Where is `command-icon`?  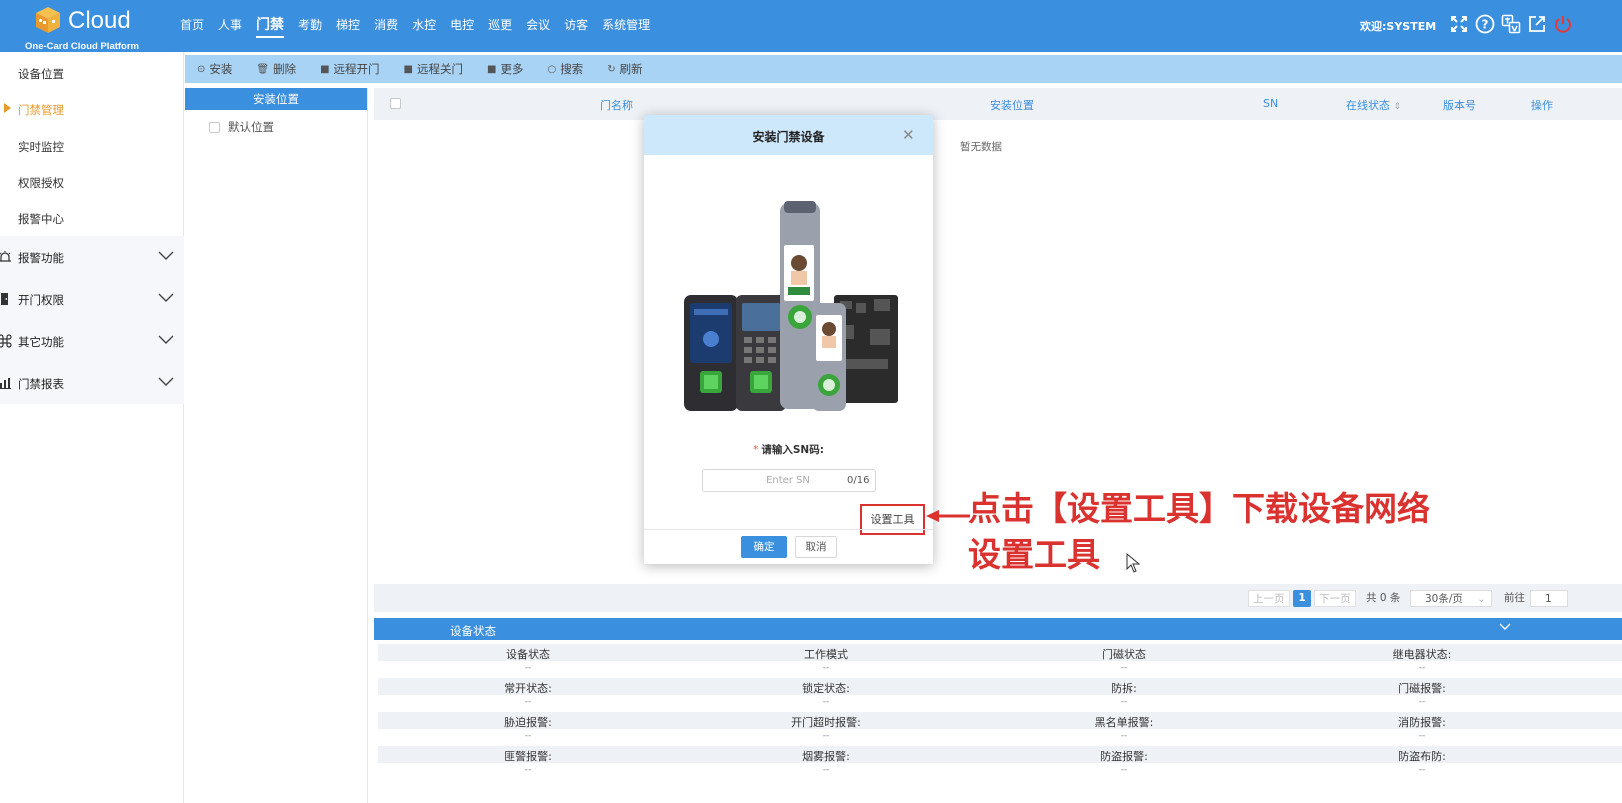
command-icon is located at coordinates (6, 341).